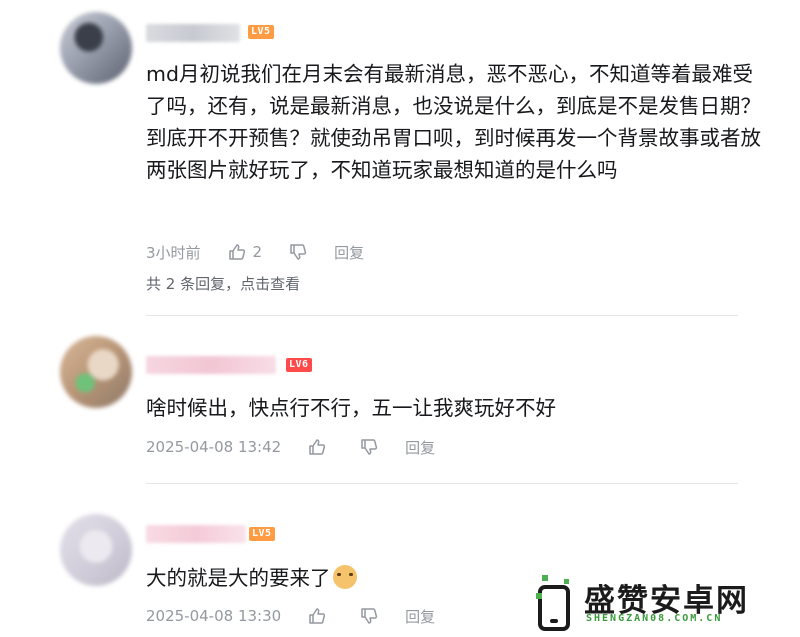 This screenshot has height=637, width=800. Describe the element at coordinates (658, 602) in the screenshot. I see `site-watermark: 盛赞安卓网 SHENGZAN08.COM.CN` at that location.